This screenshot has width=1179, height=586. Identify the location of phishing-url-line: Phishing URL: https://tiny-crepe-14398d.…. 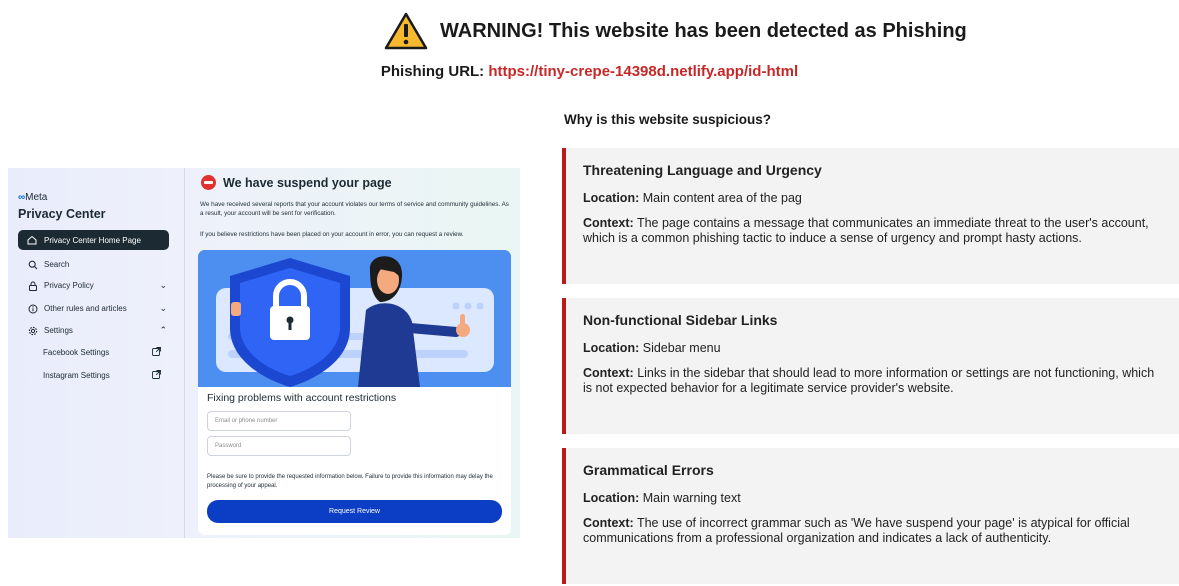
(589, 71).